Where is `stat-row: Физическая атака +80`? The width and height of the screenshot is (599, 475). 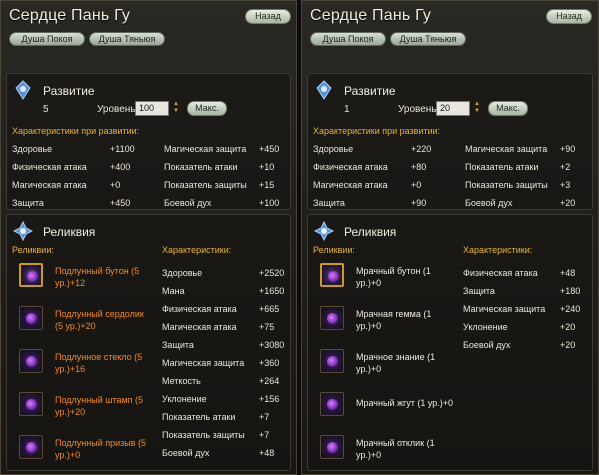 stat-row: Физическая атака +80 is located at coordinates (370, 167).